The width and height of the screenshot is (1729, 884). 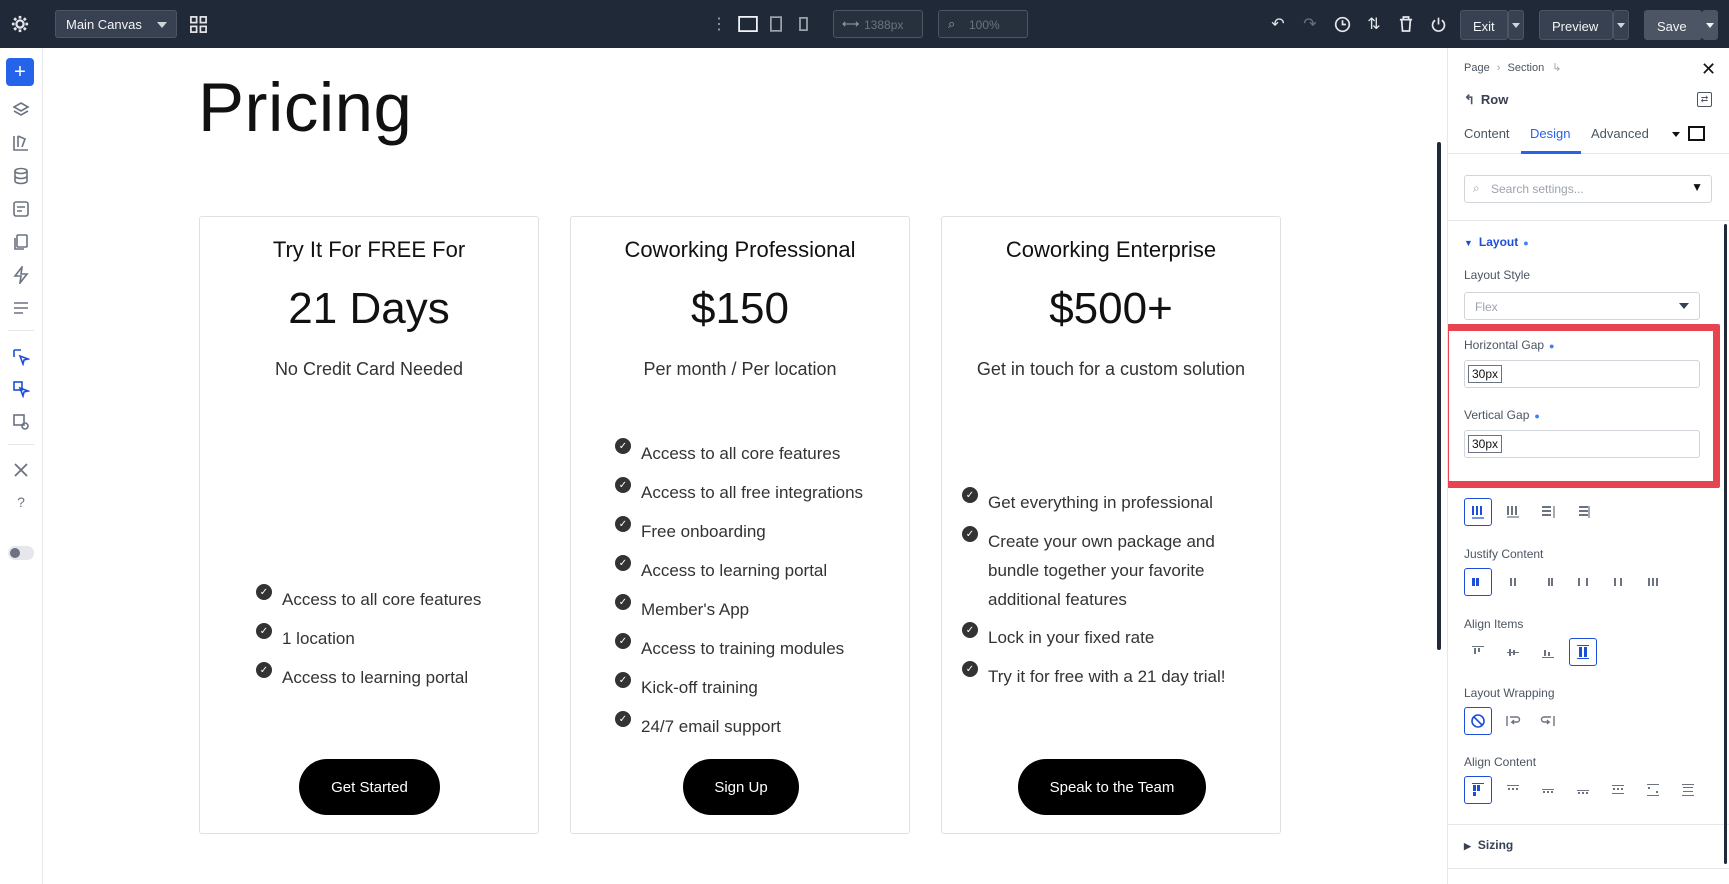 What do you see at coordinates (1725, 544) in the screenshot?
I see `panel-scrollbar` at bounding box center [1725, 544].